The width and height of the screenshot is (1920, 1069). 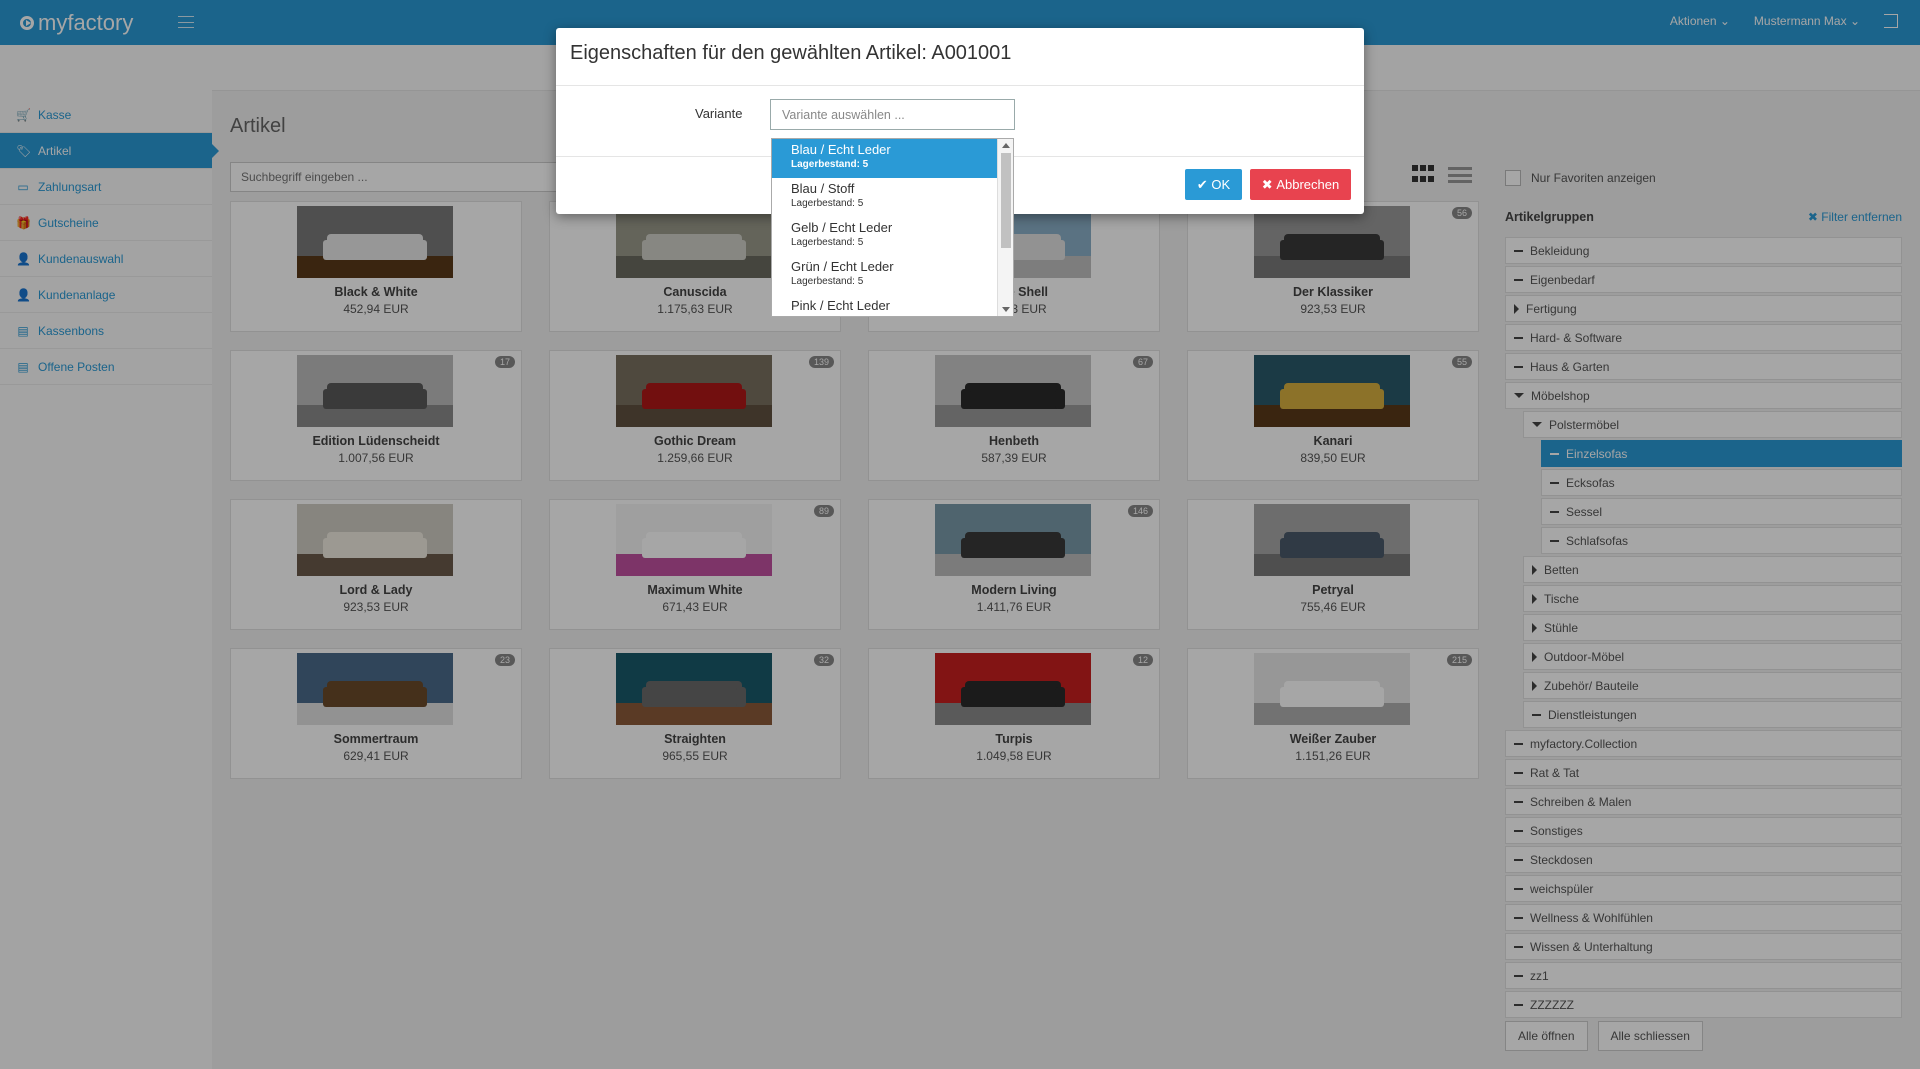 I want to click on scroll-up-icon, so click(x=1006, y=145).